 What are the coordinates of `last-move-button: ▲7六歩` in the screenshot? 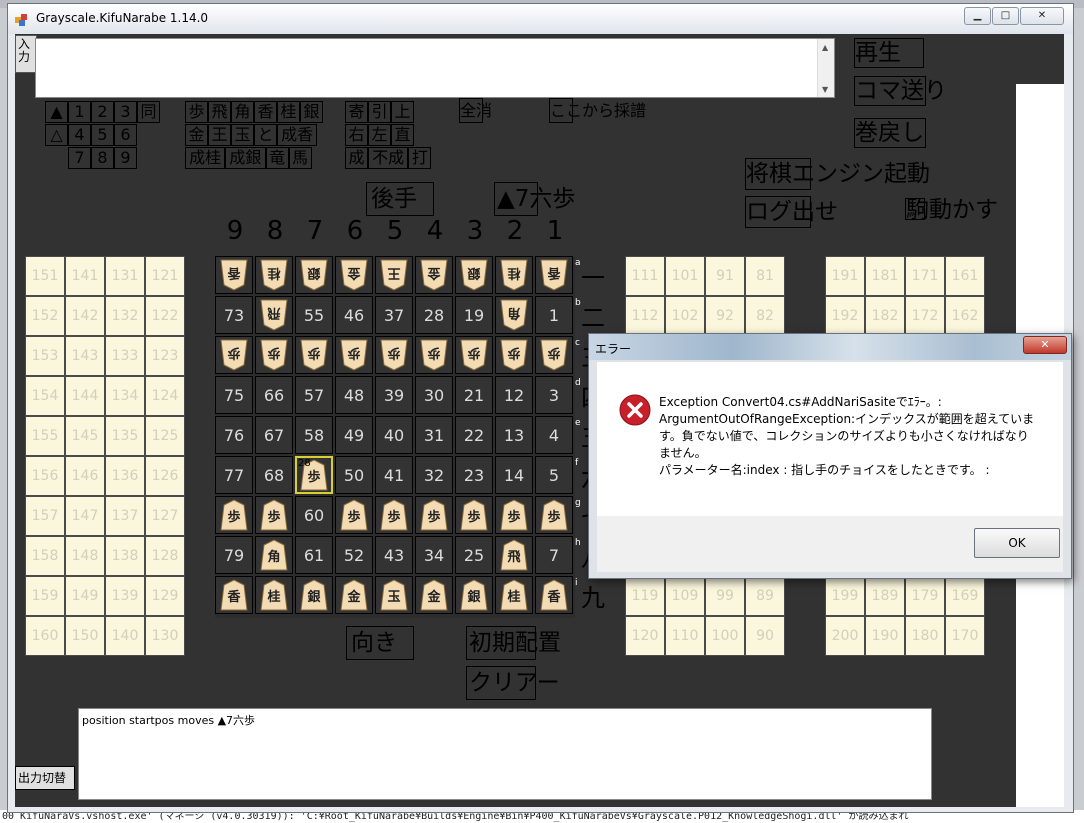 It's located at (534, 199).